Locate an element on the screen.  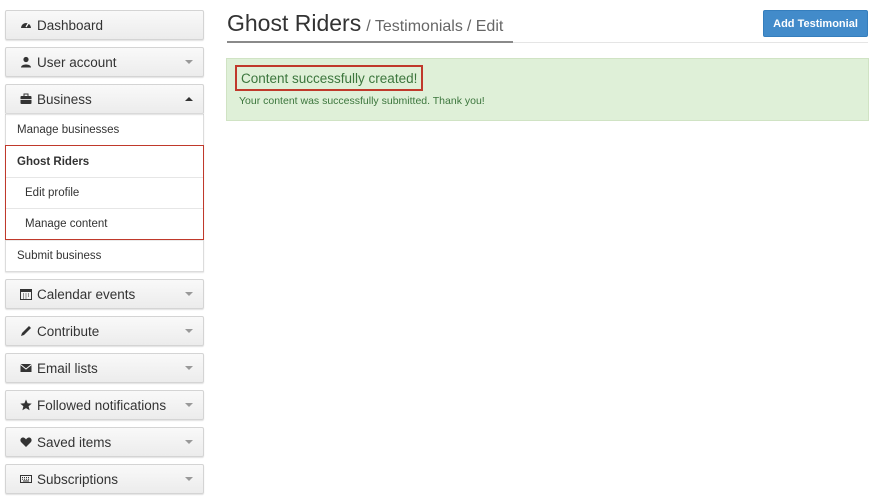
nav-followed-notifications: Followed notifications is located at coordinates (104, 405).